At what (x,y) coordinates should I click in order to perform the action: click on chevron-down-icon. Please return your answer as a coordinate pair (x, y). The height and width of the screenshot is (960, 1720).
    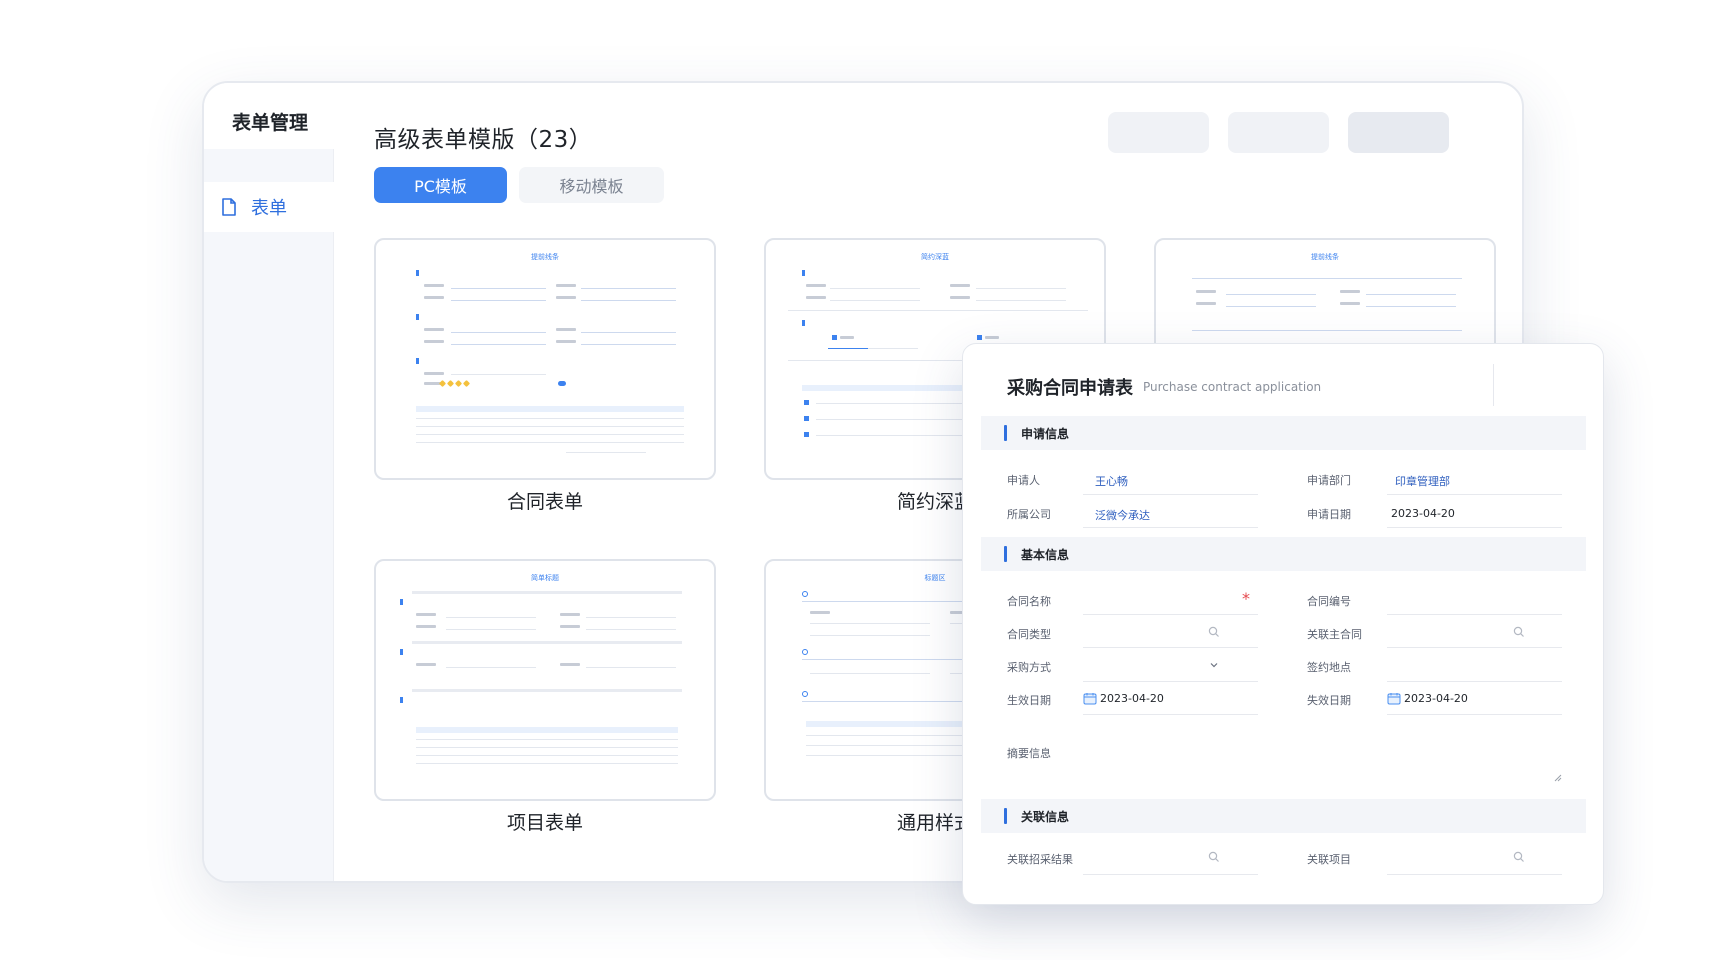
    Looking at the image, I should click on (1214, 665).